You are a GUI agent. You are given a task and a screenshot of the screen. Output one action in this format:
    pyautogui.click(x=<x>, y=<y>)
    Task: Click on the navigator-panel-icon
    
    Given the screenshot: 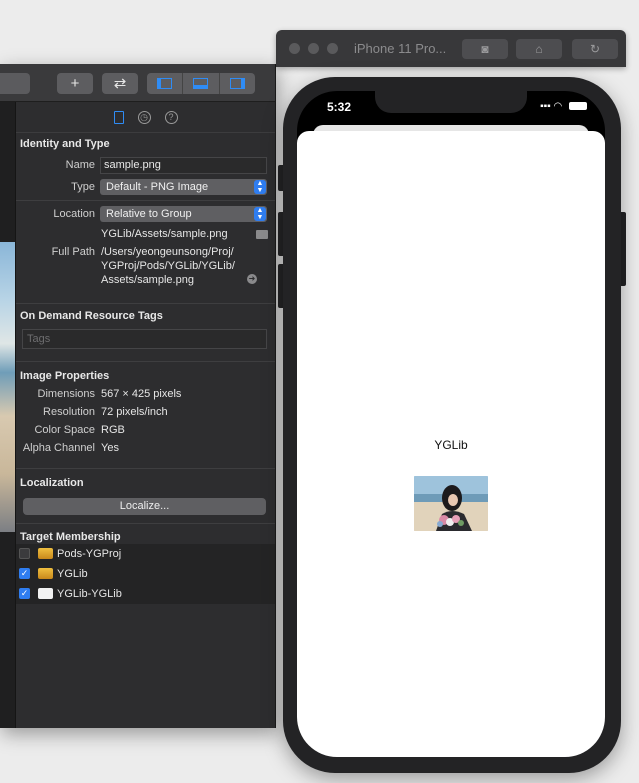 What is the action you would take?
    pyautogui.click(x=165, y=83)
    